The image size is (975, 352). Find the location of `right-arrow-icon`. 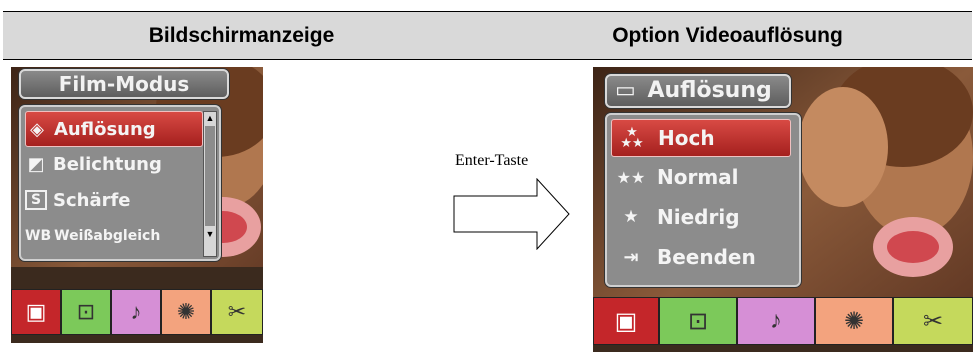

right-arrow-icon is located at coordinates (511, 214).